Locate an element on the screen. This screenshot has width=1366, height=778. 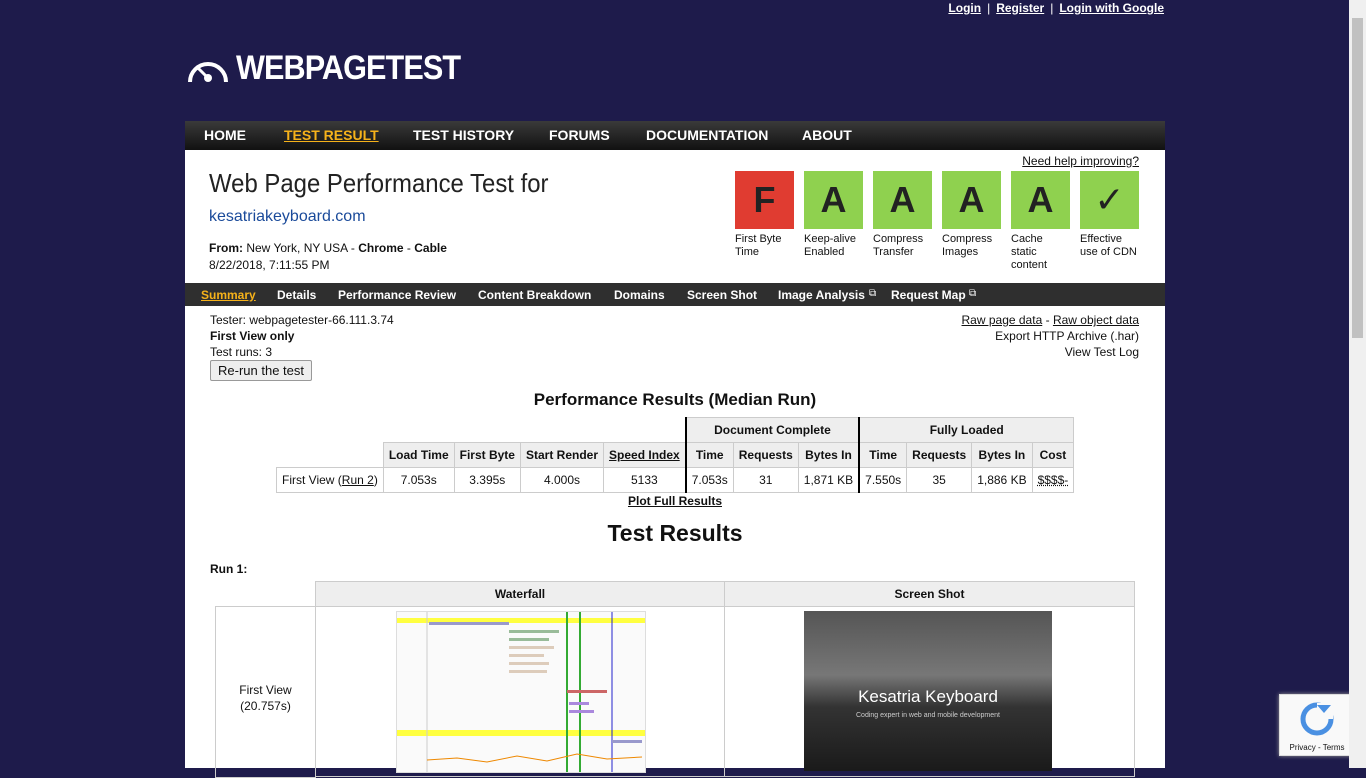
first-view-label: First View is located at coordinates (265, 690).